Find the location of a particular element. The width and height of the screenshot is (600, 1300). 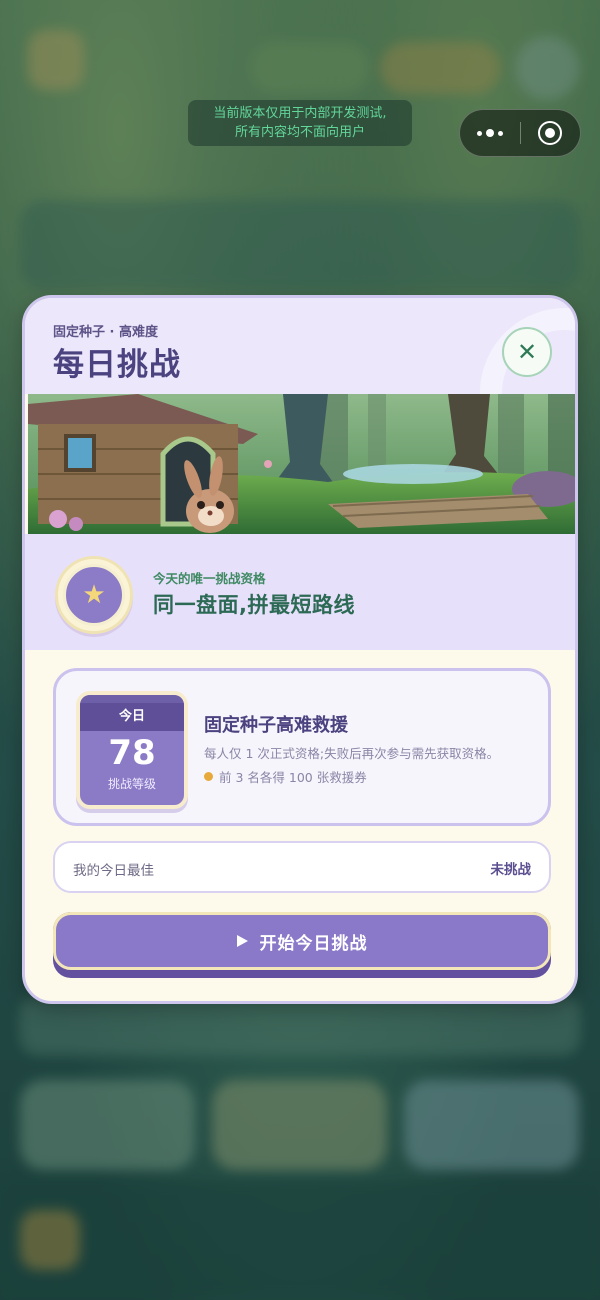

play-icon is located at coordinates (242, 941).